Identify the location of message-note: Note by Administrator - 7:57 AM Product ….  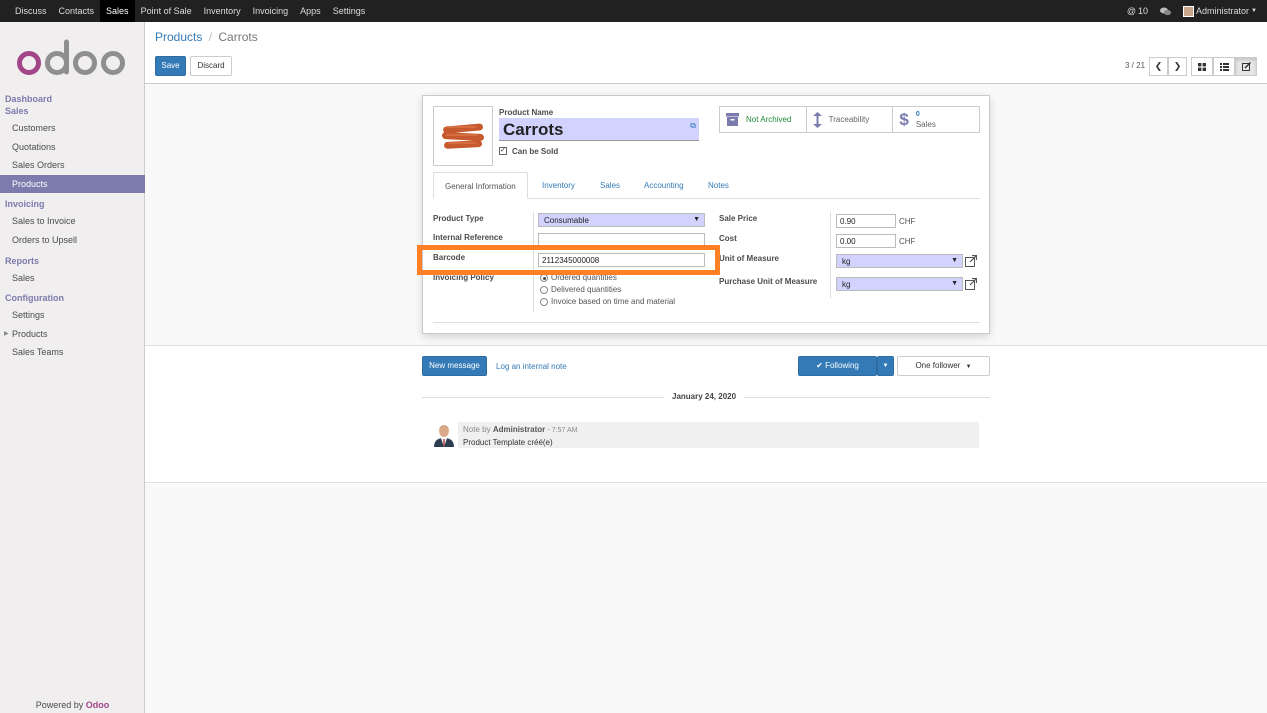
(718, 435).